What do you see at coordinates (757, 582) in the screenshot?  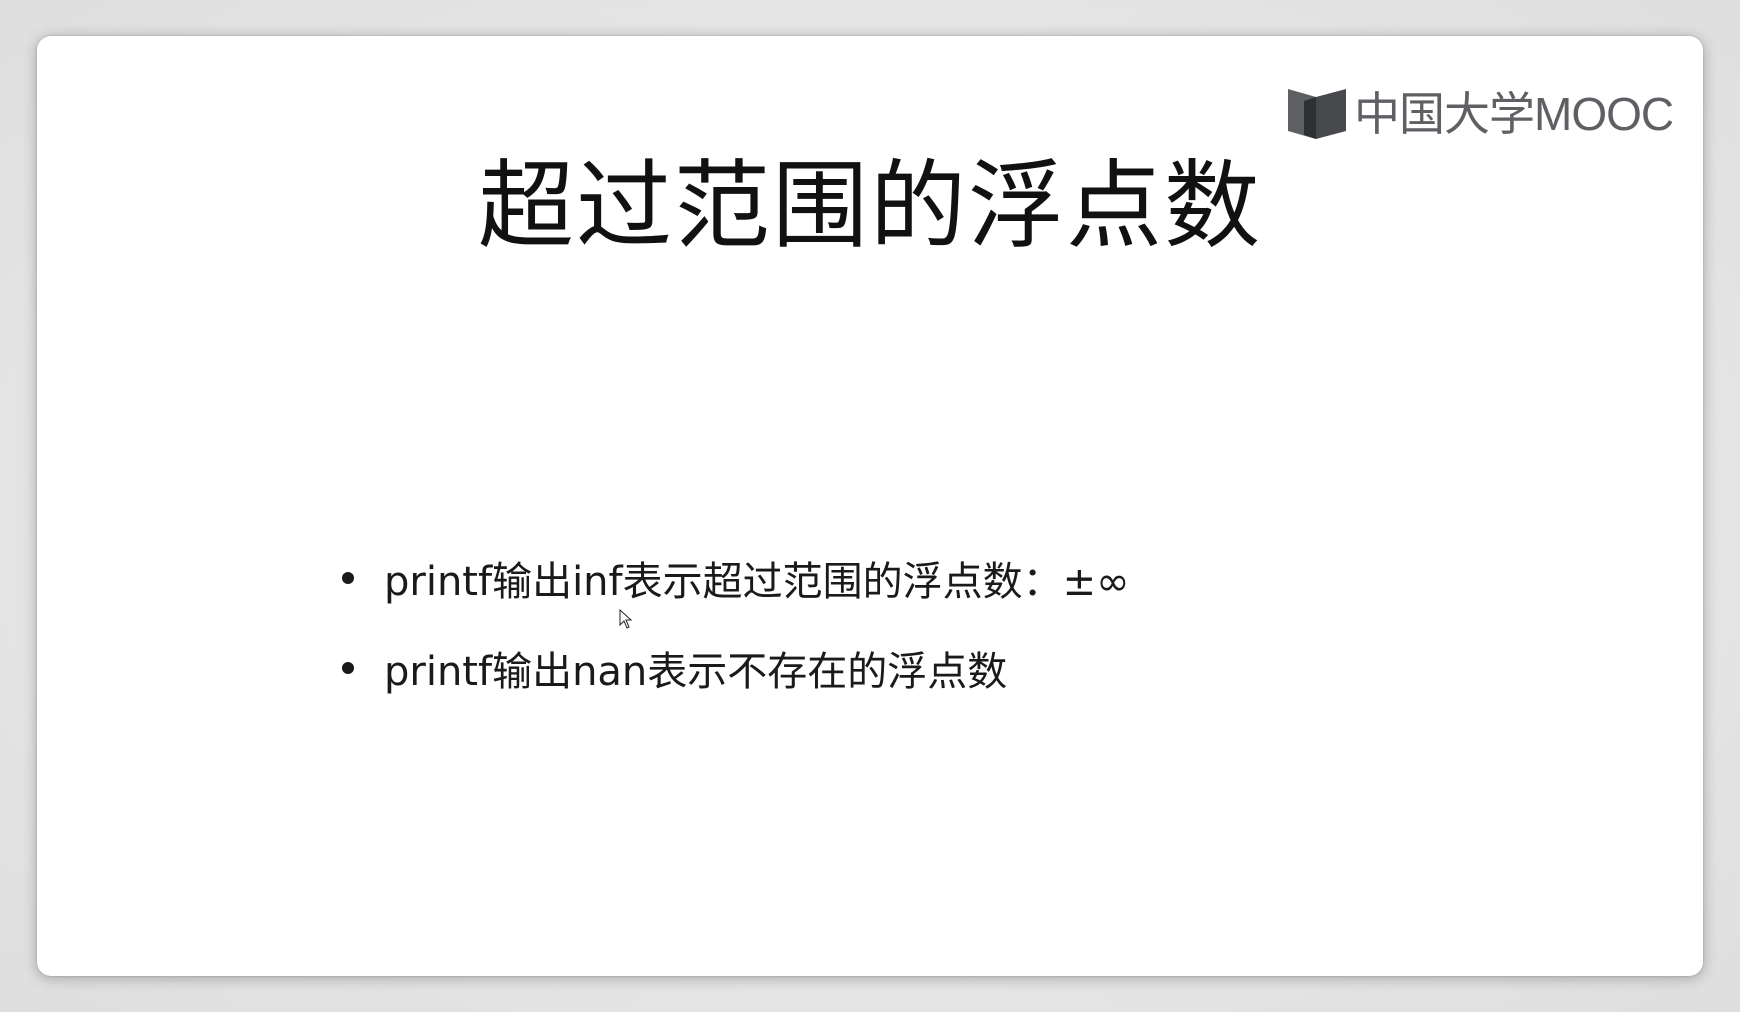 I see `bullet-text: printf输出inf表示超过范围的浮点数：±∞` at bounding box center [757, 582].